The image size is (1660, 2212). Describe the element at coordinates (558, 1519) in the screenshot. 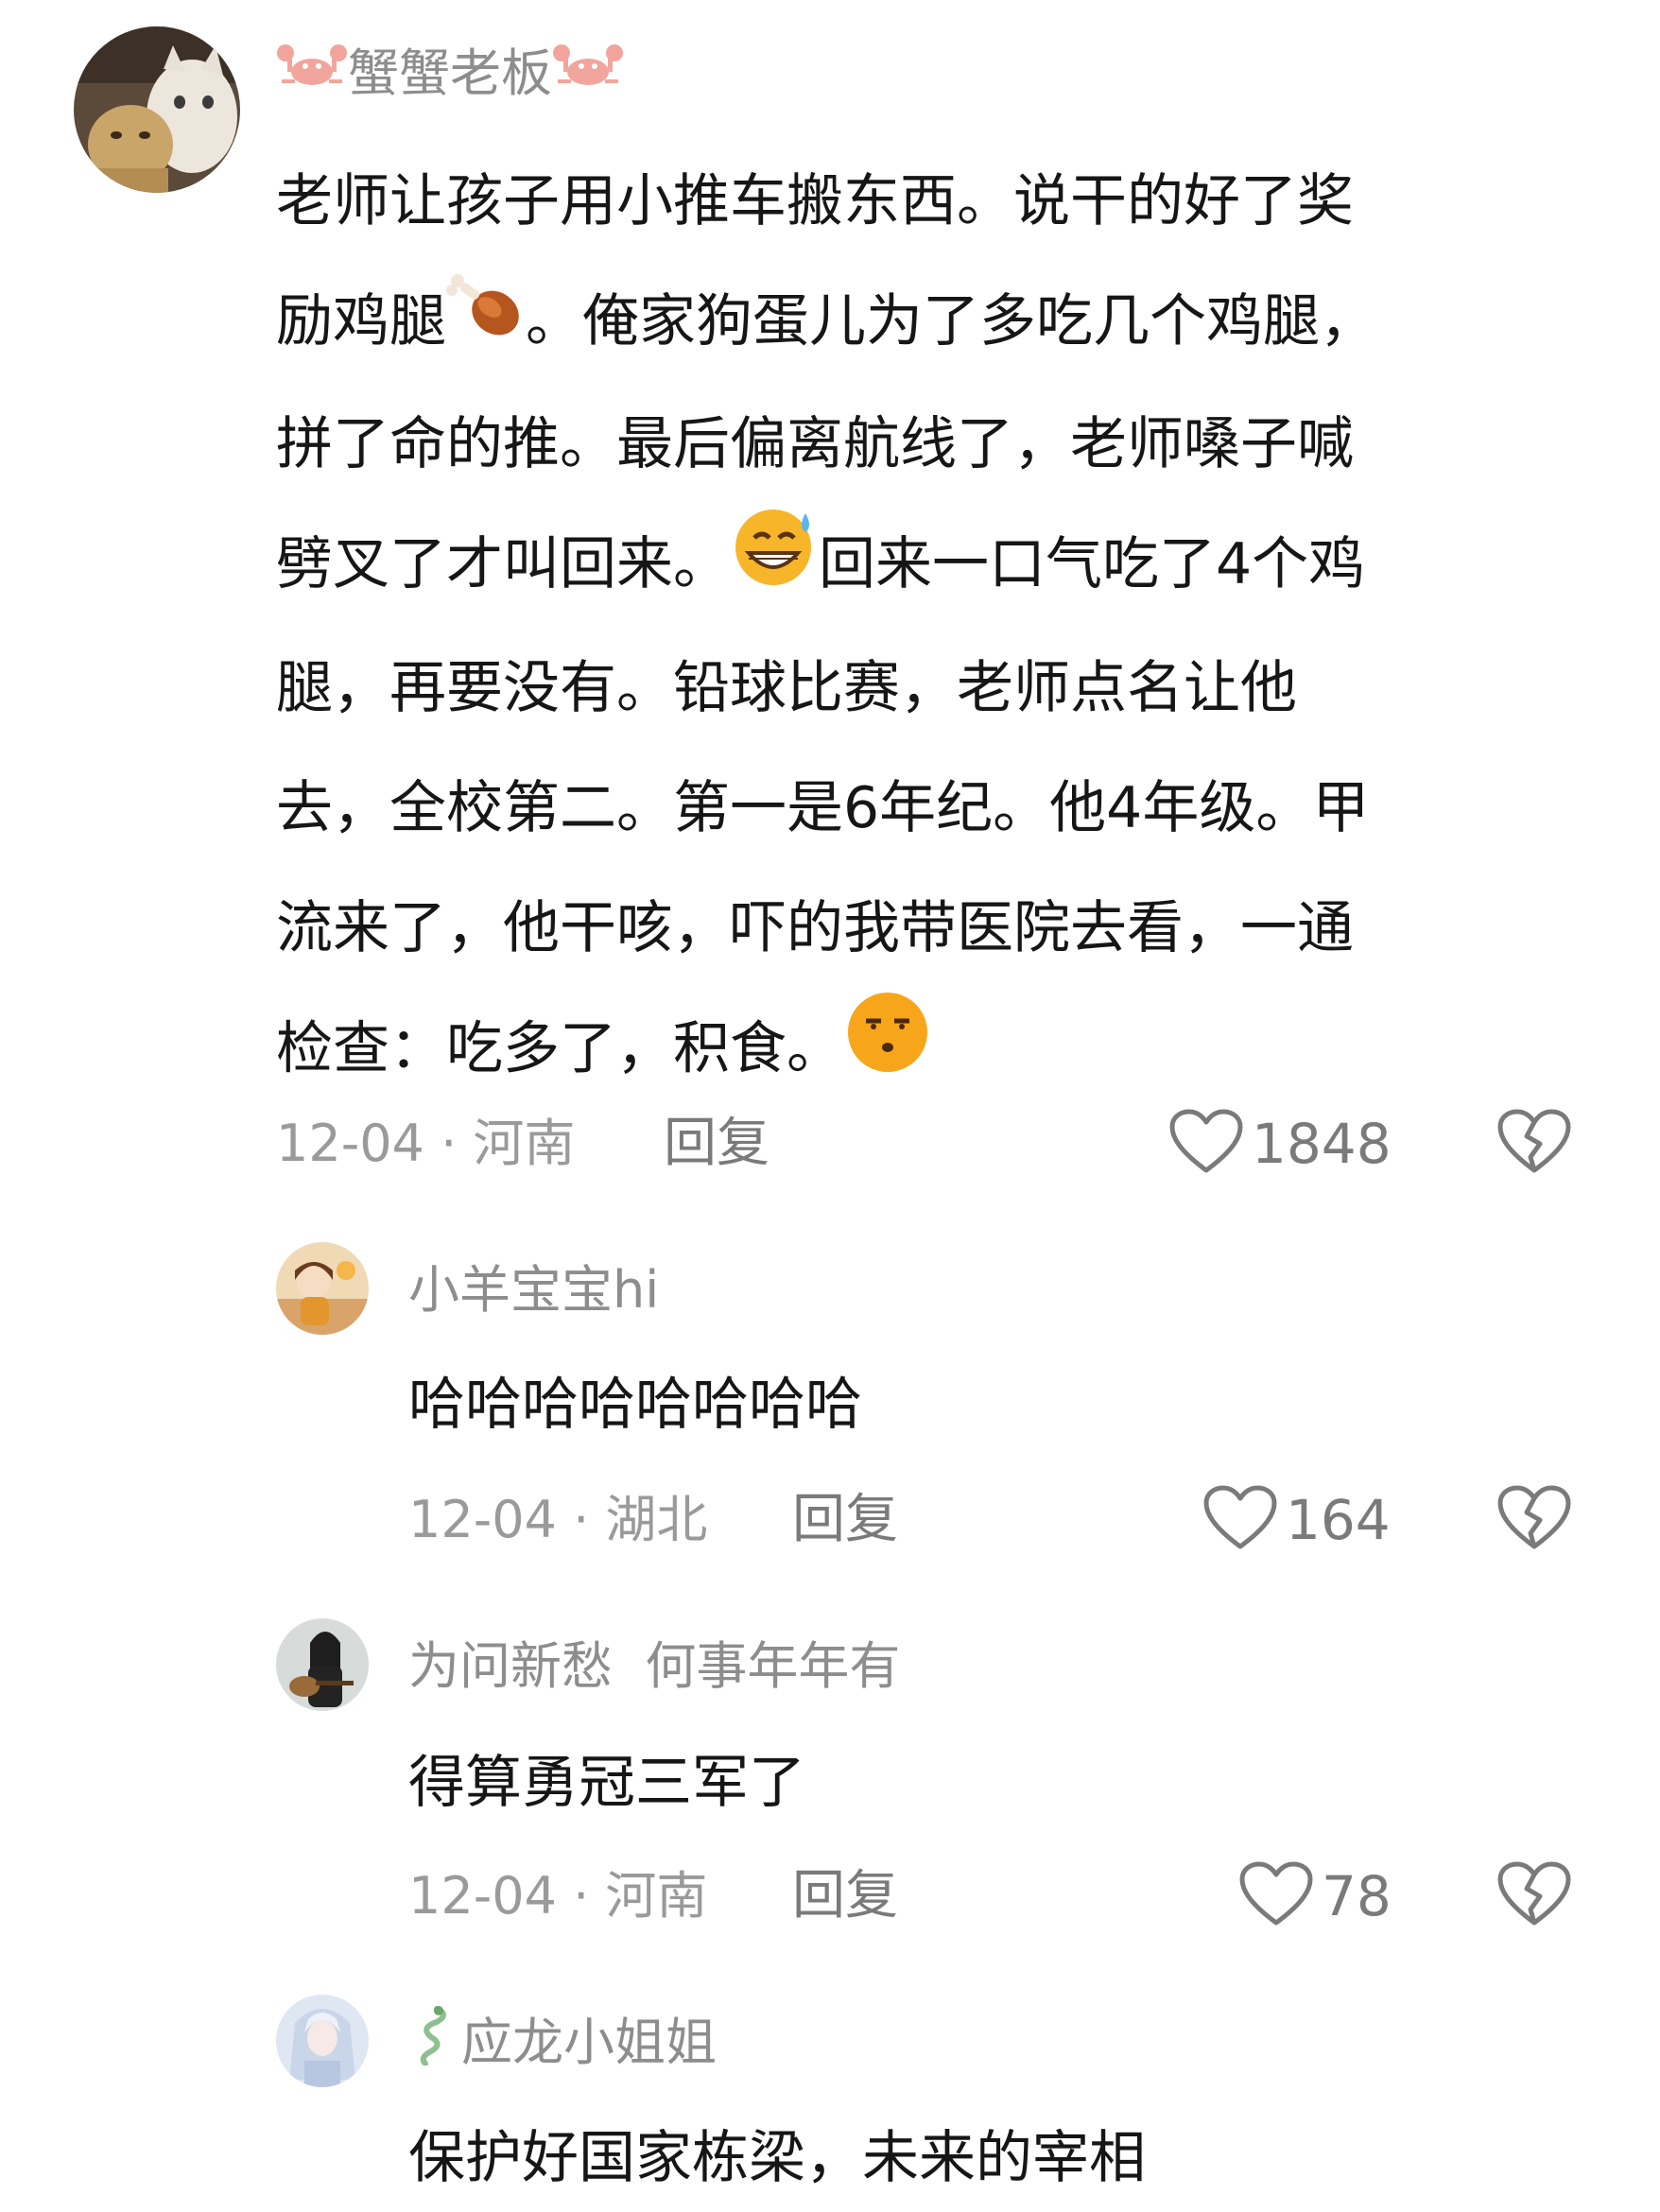

I see `comment-meta: 12-04 · 湖北` at that location.